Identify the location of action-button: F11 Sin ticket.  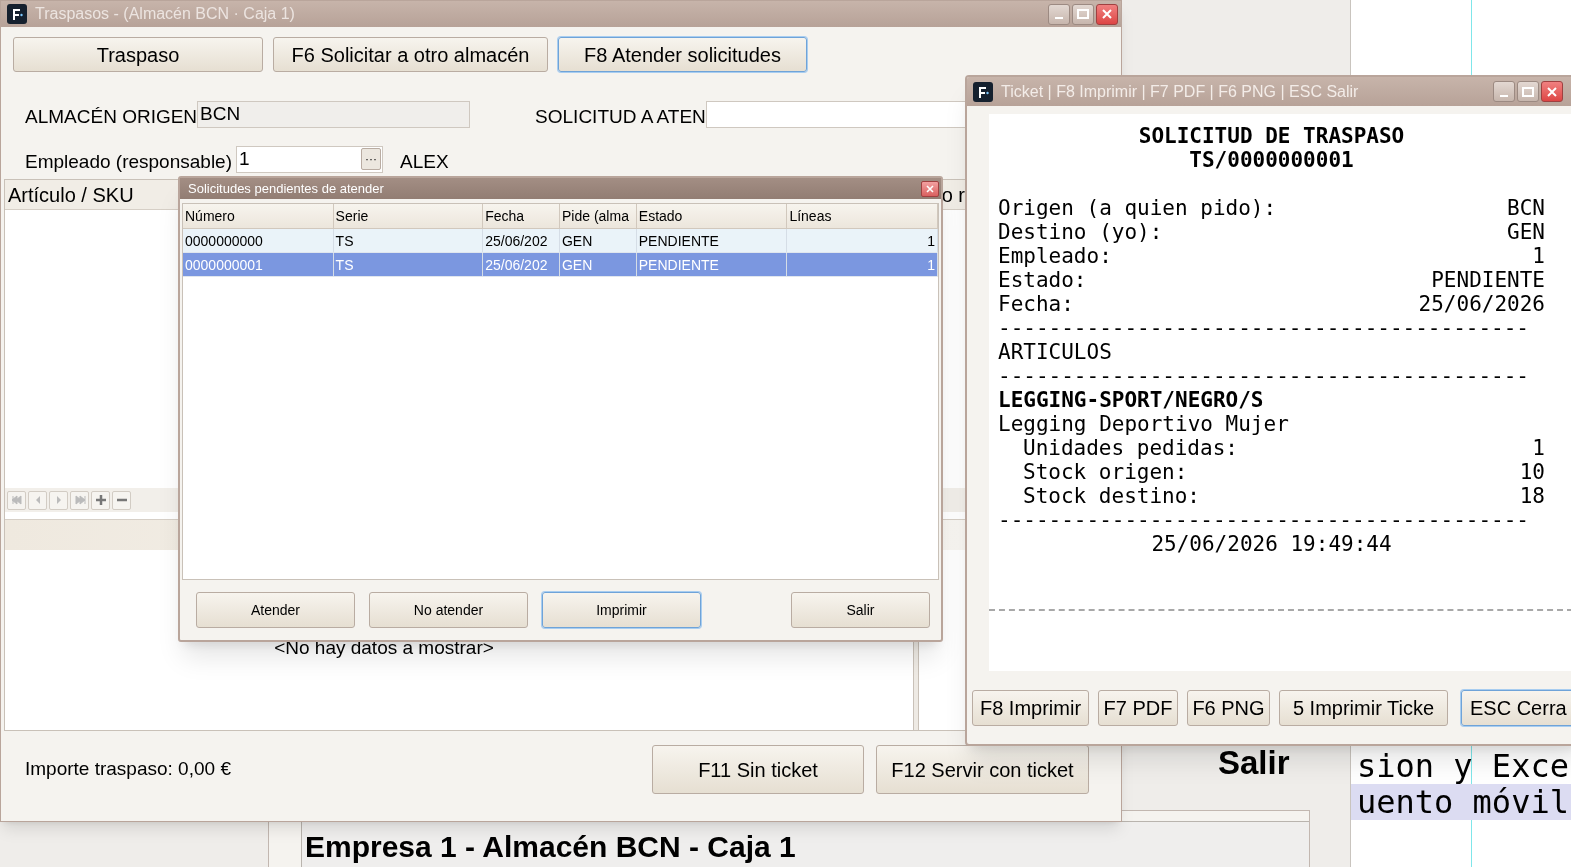
(758, 769).